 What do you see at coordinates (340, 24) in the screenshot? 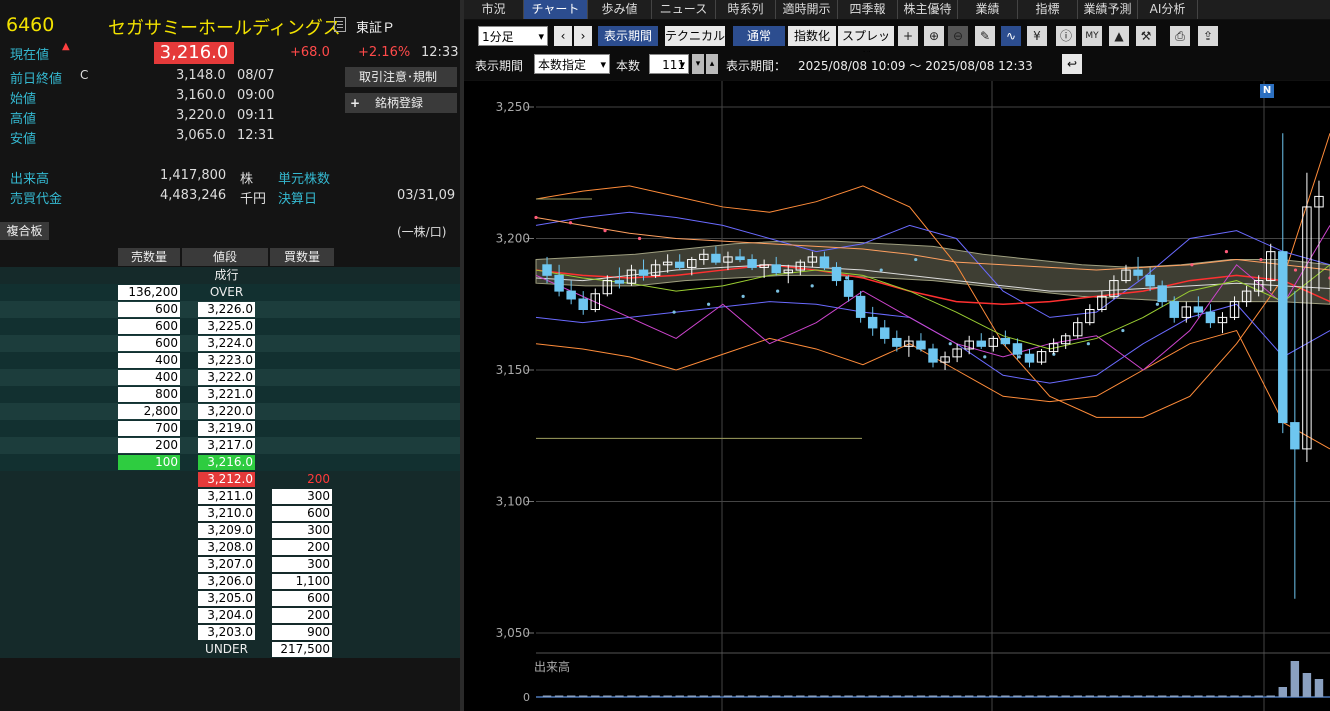
I see `document-icon` at bounding box center [340, 24].